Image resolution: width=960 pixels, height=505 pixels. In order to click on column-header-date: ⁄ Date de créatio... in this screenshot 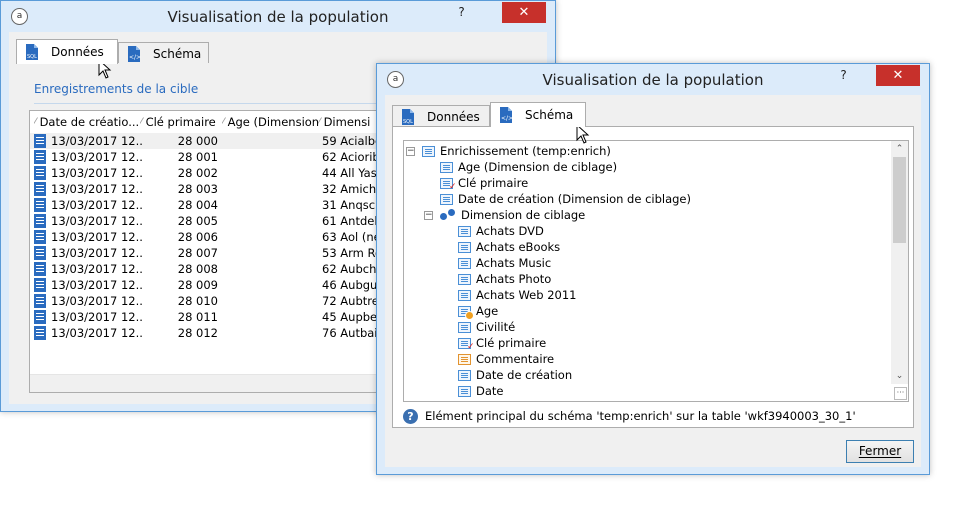, I will do `click(89, 122)`.